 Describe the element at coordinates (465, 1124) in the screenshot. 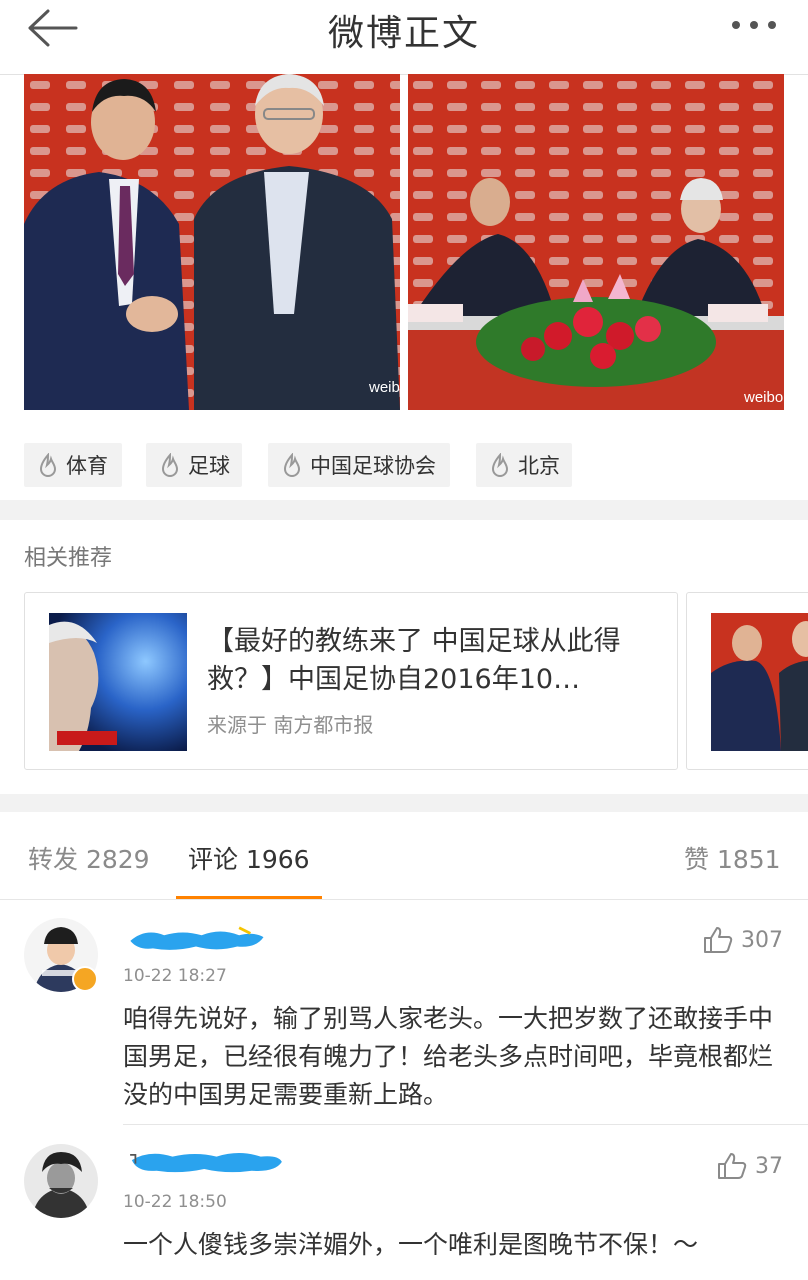

I see `comment-divider` at that location.